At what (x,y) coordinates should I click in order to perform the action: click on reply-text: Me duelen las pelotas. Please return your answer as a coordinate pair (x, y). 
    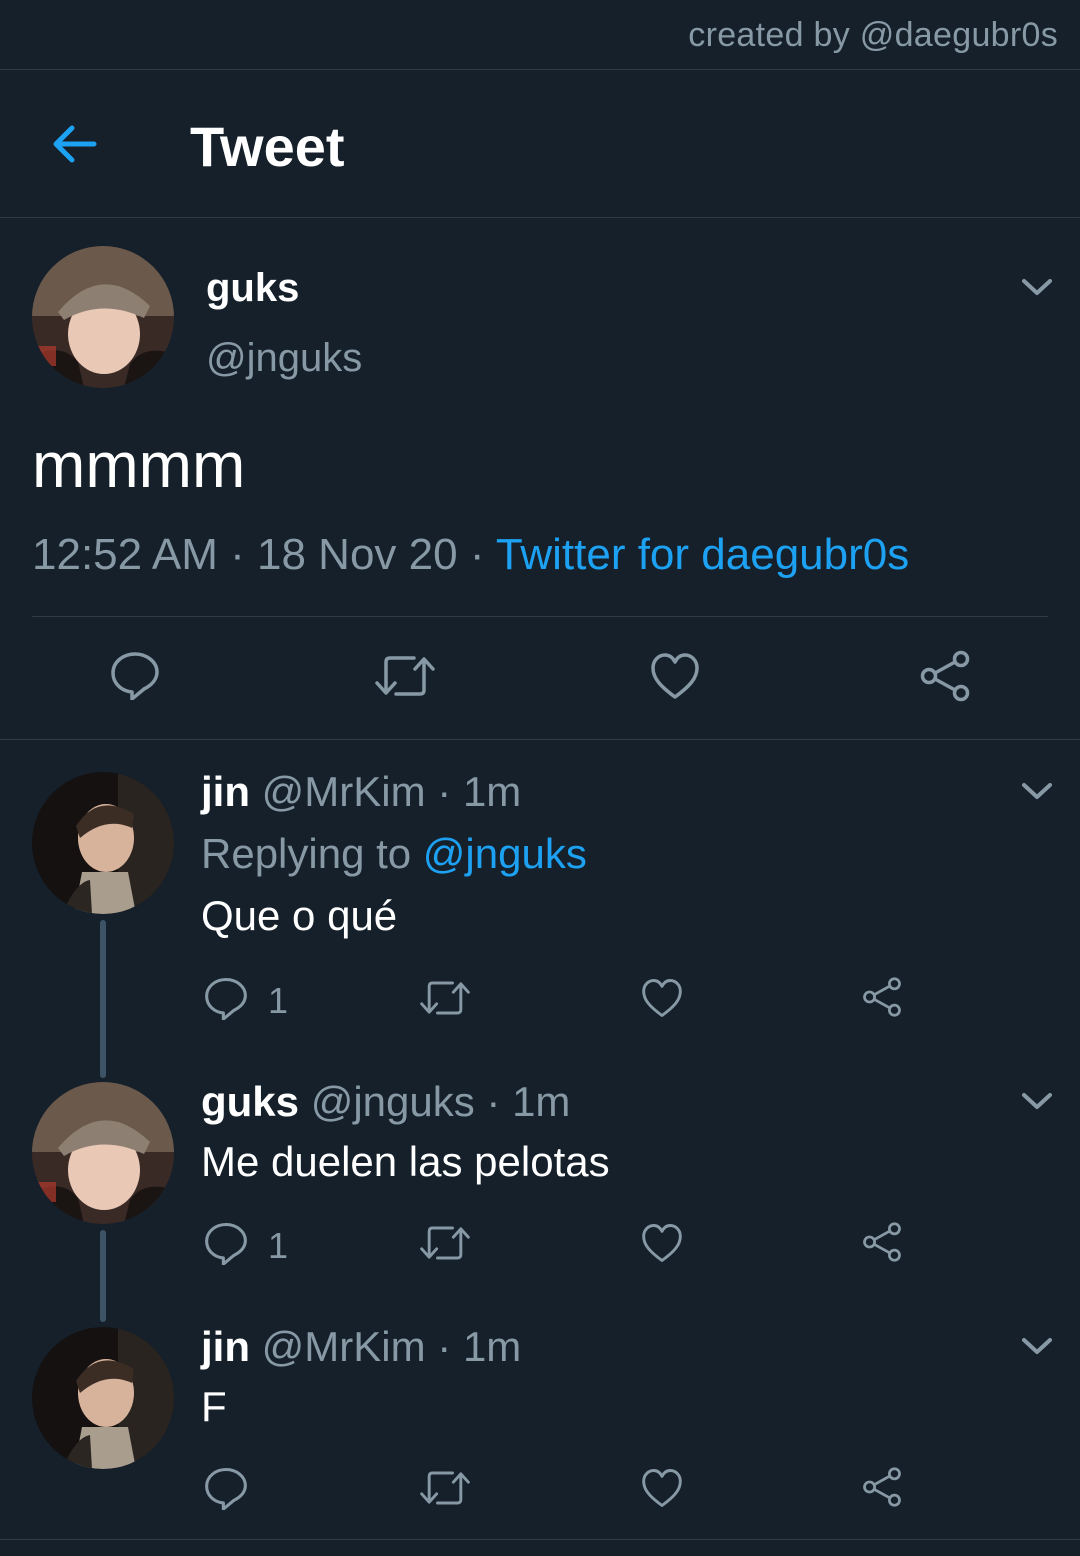
    Looking at the image, I should click on (405, 1161).